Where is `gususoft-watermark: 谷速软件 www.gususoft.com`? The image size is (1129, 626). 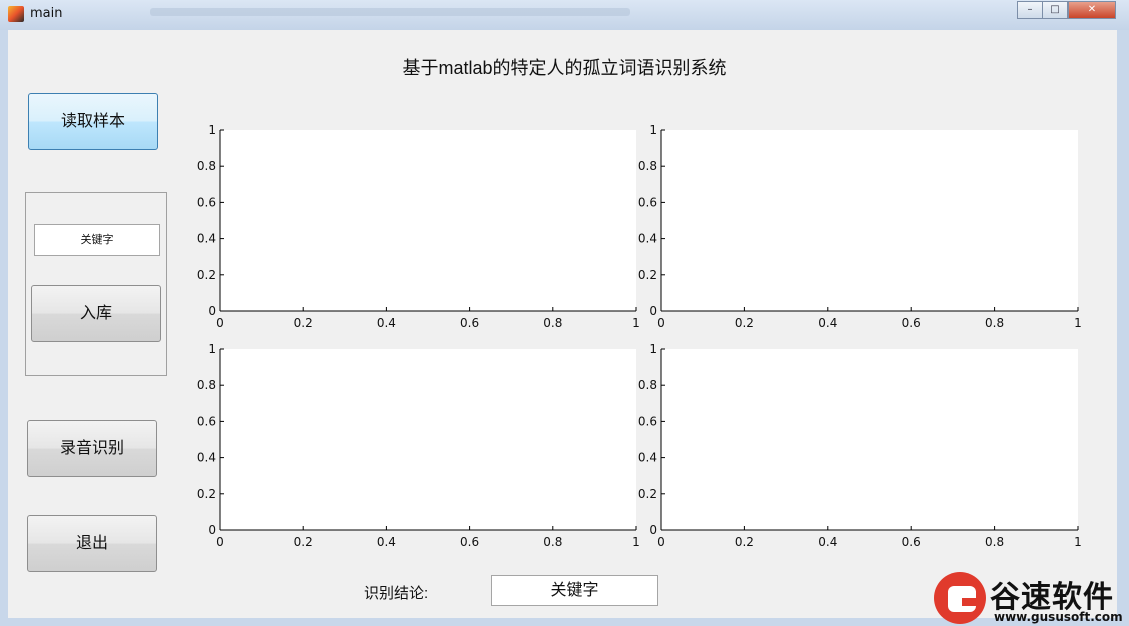 gususoft-watermark: 谷速软件 www.gususoft.com is located at coordinates (1029, 597).